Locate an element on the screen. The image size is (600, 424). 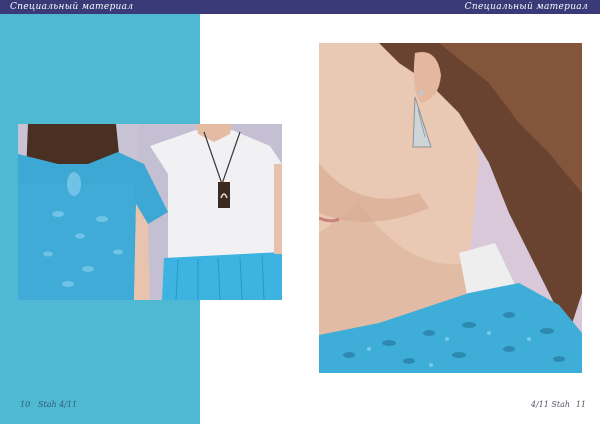
page-number-left: 10 is located at coordinates (25, 404).